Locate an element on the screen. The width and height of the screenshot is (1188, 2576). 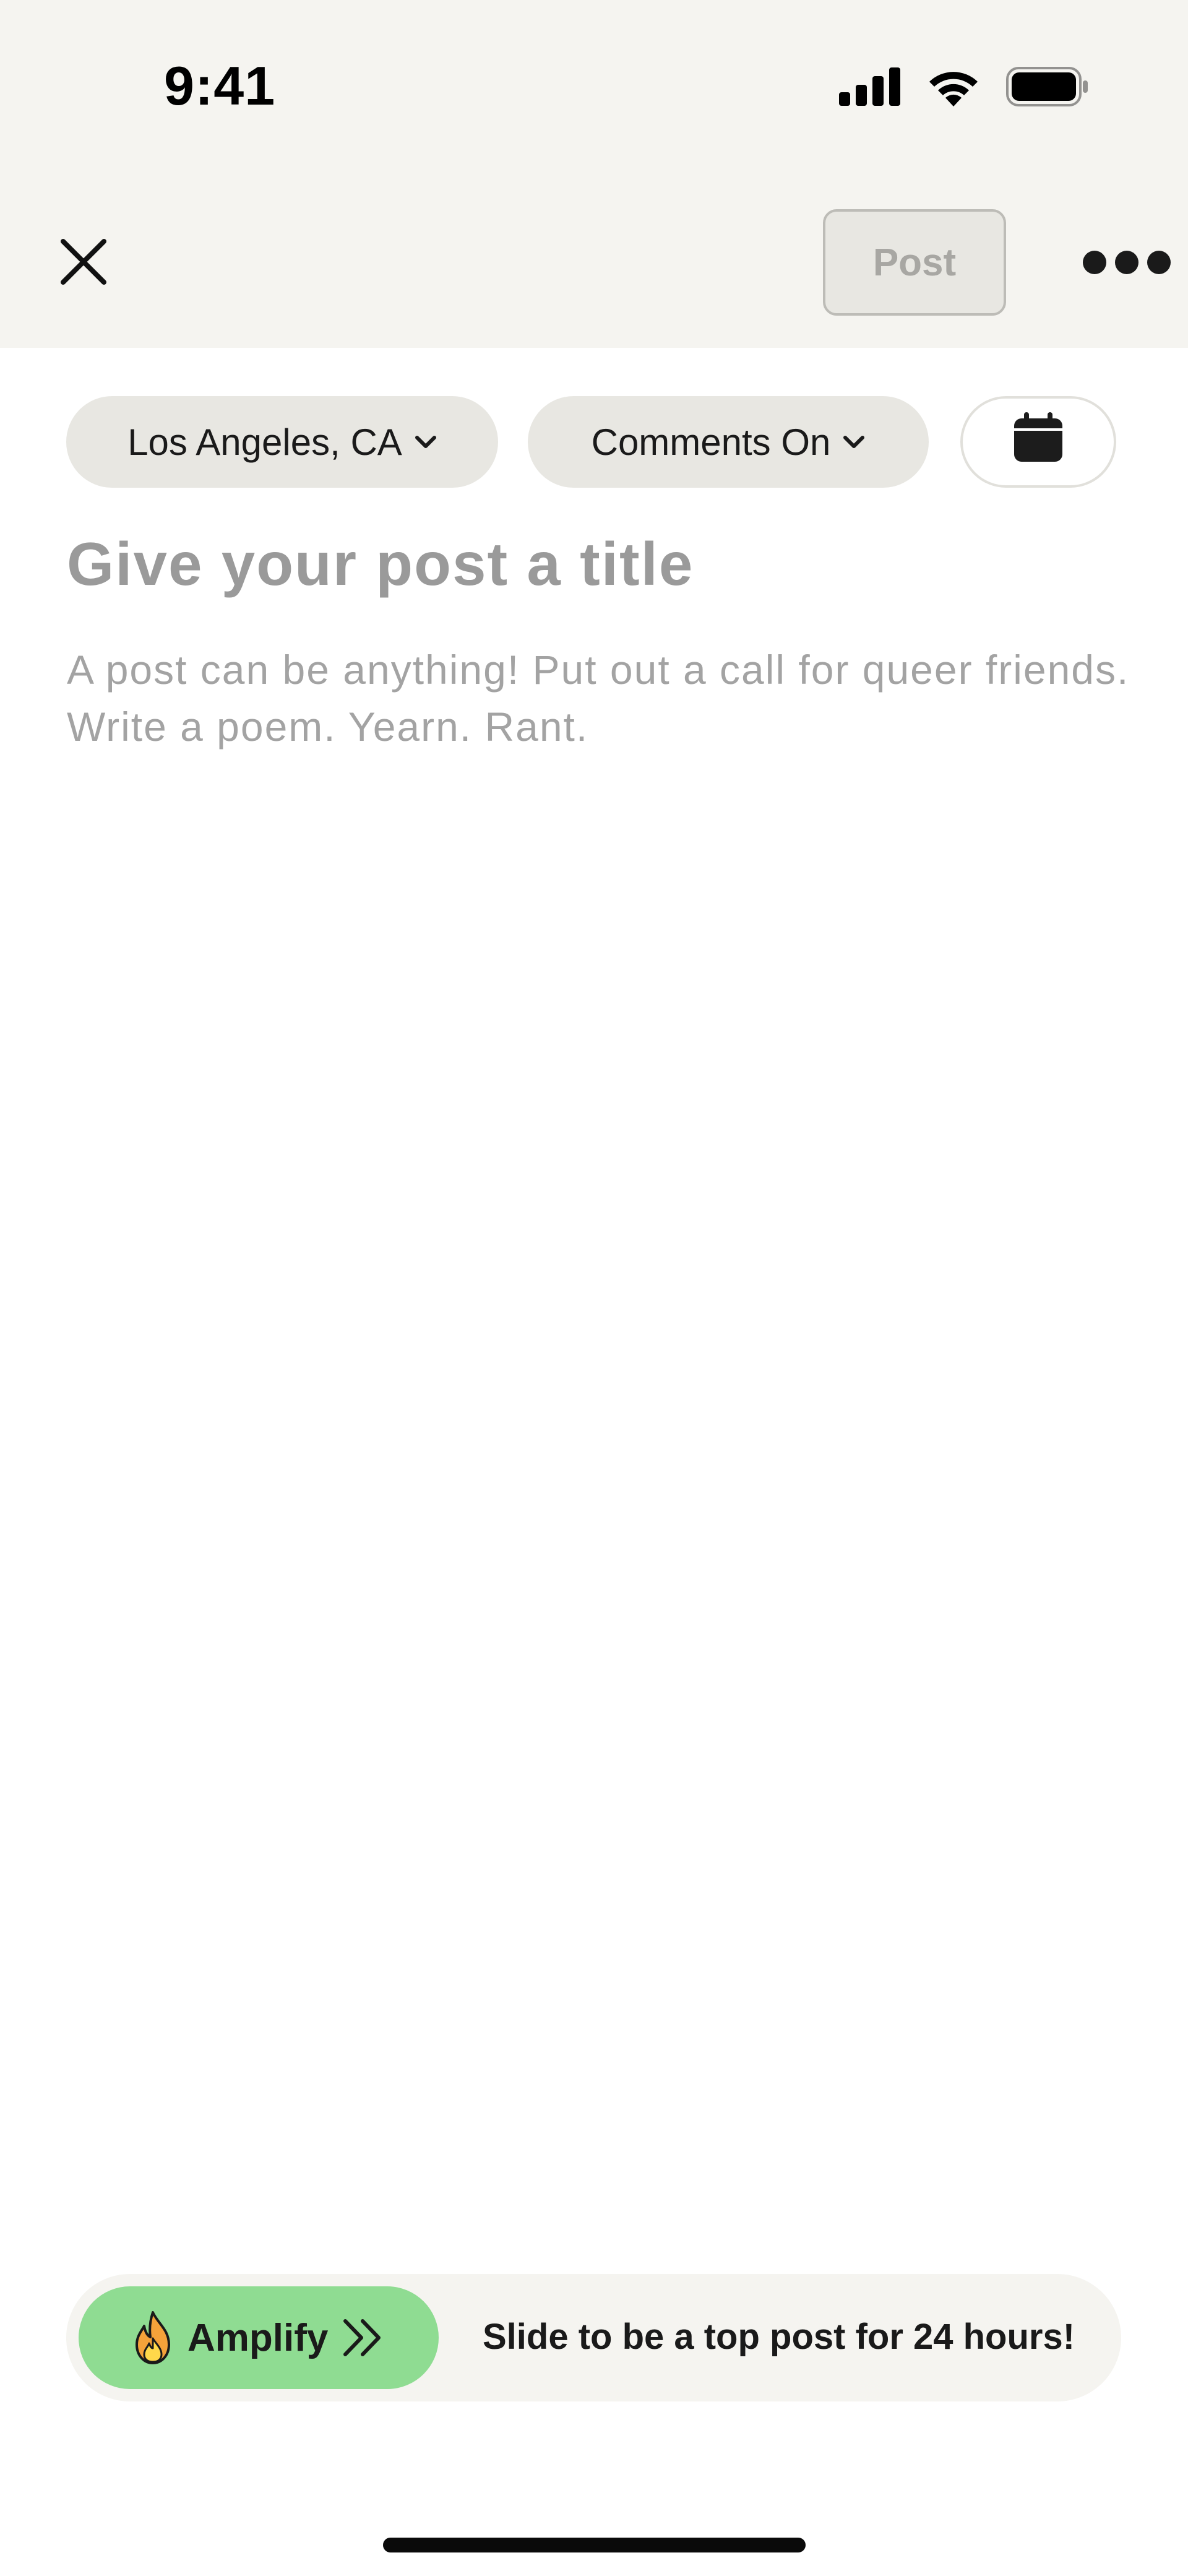
close-icon is located at coordinates (83, 263).